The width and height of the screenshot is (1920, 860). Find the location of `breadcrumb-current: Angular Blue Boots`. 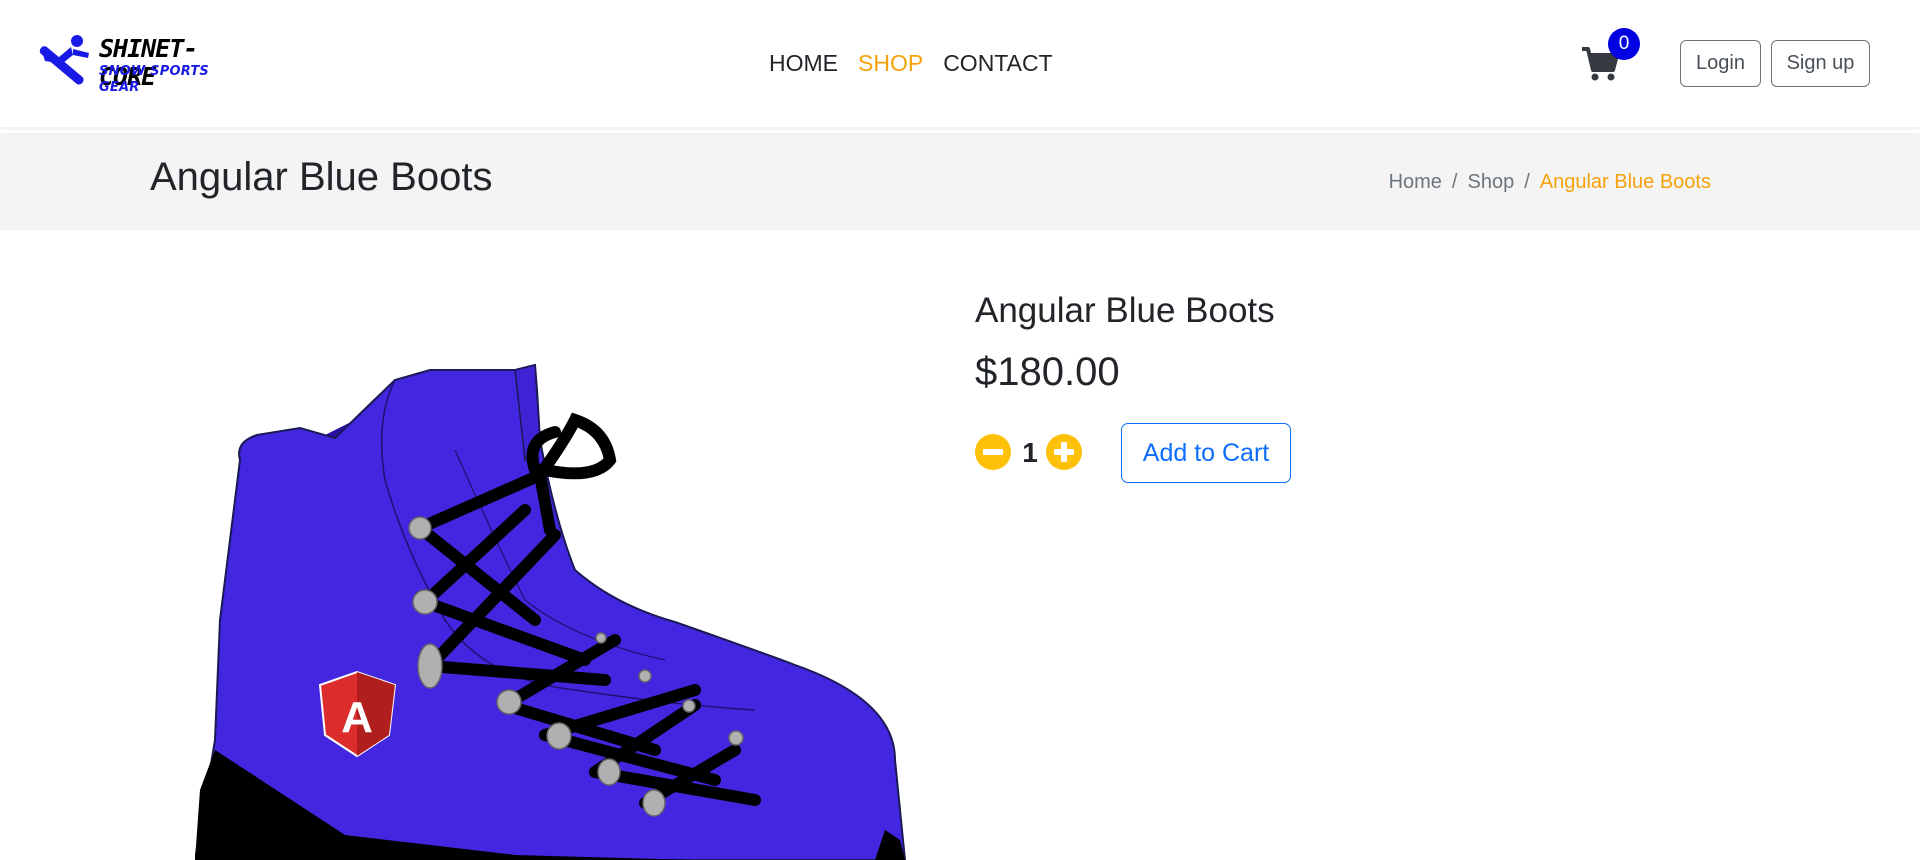

breadcrumb-current: Angular Blue Boots is located at coordinates (1625, 182).